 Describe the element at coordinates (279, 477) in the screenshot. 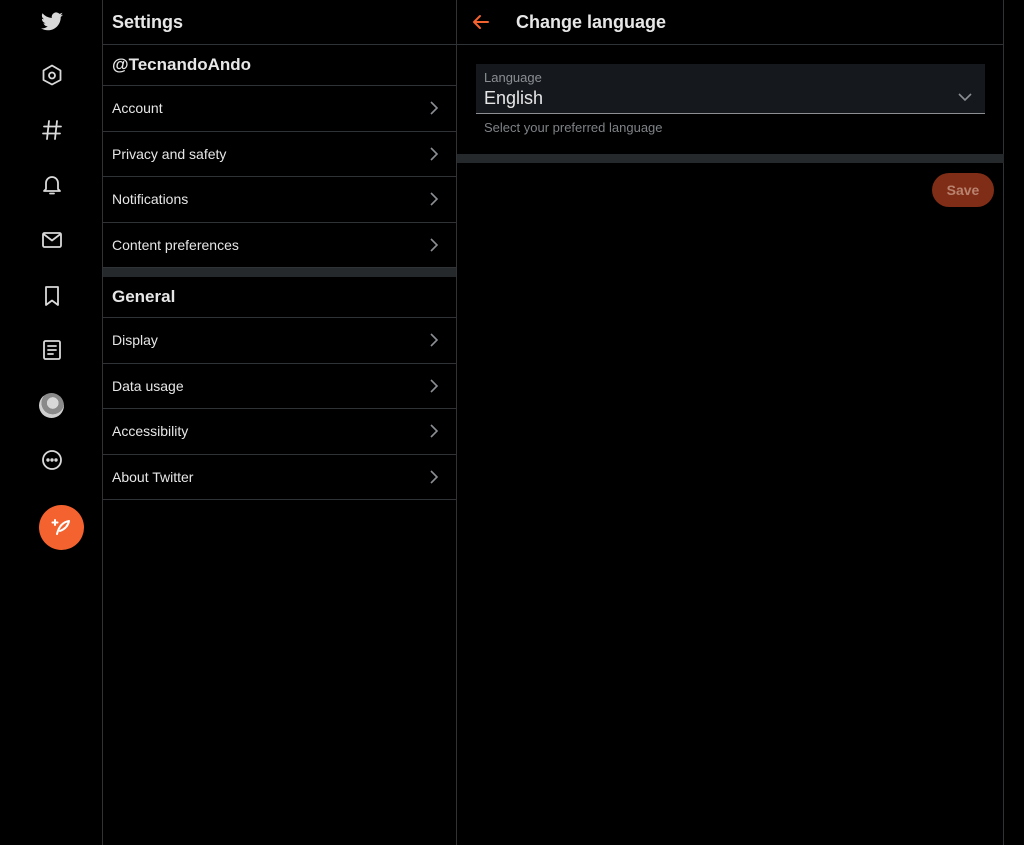

I see `settings-item-about-twitter: About Twitter` at that location.